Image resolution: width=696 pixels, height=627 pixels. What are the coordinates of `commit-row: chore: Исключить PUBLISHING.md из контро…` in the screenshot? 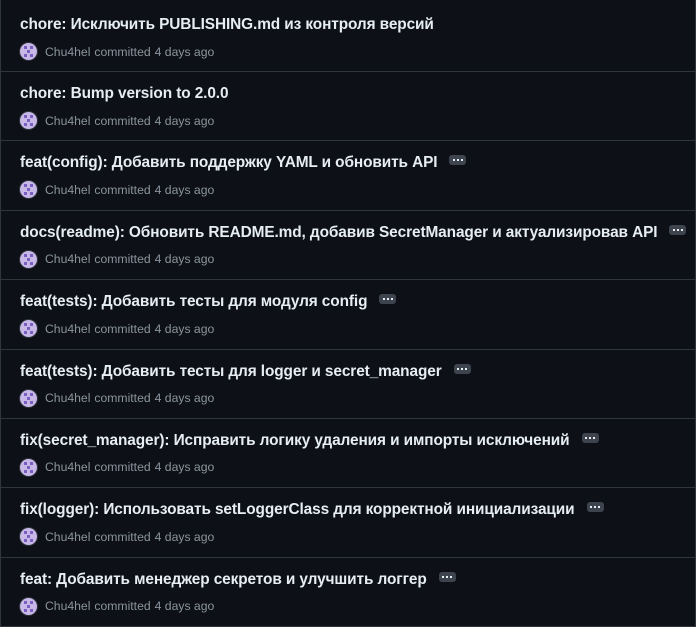 It's located at (348, 35).